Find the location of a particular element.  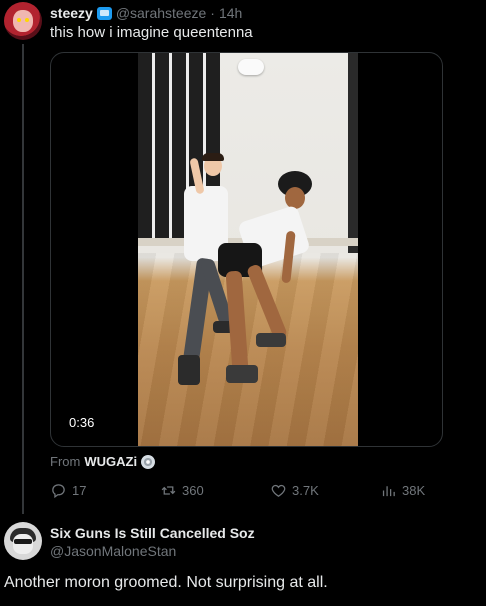

views-button: 38K is located at coordinates (402, 490).